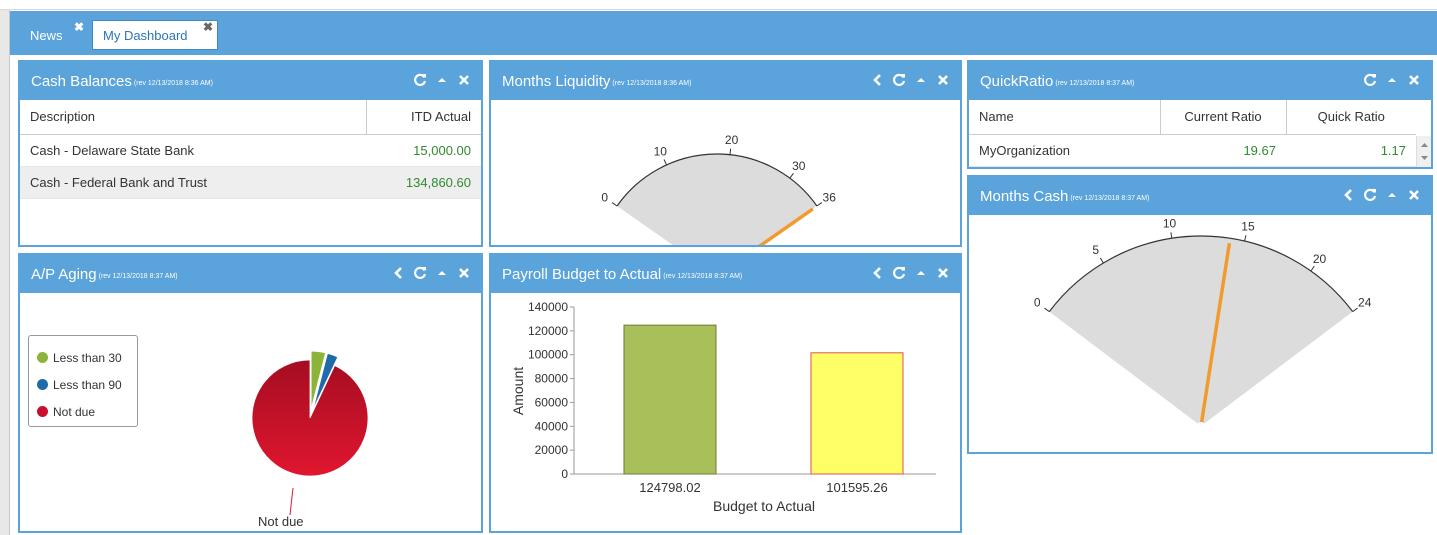  I want to click on gauge-tick-label: 24, so click(1365, 303).